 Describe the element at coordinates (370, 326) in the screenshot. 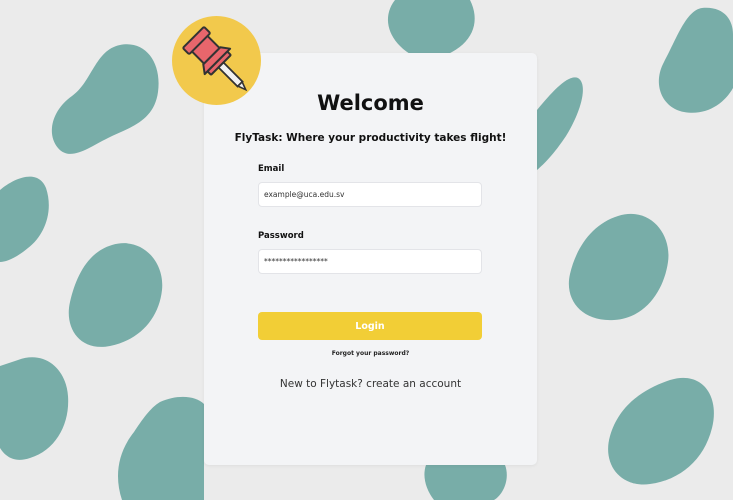

I see `login-button: Login` at that location.